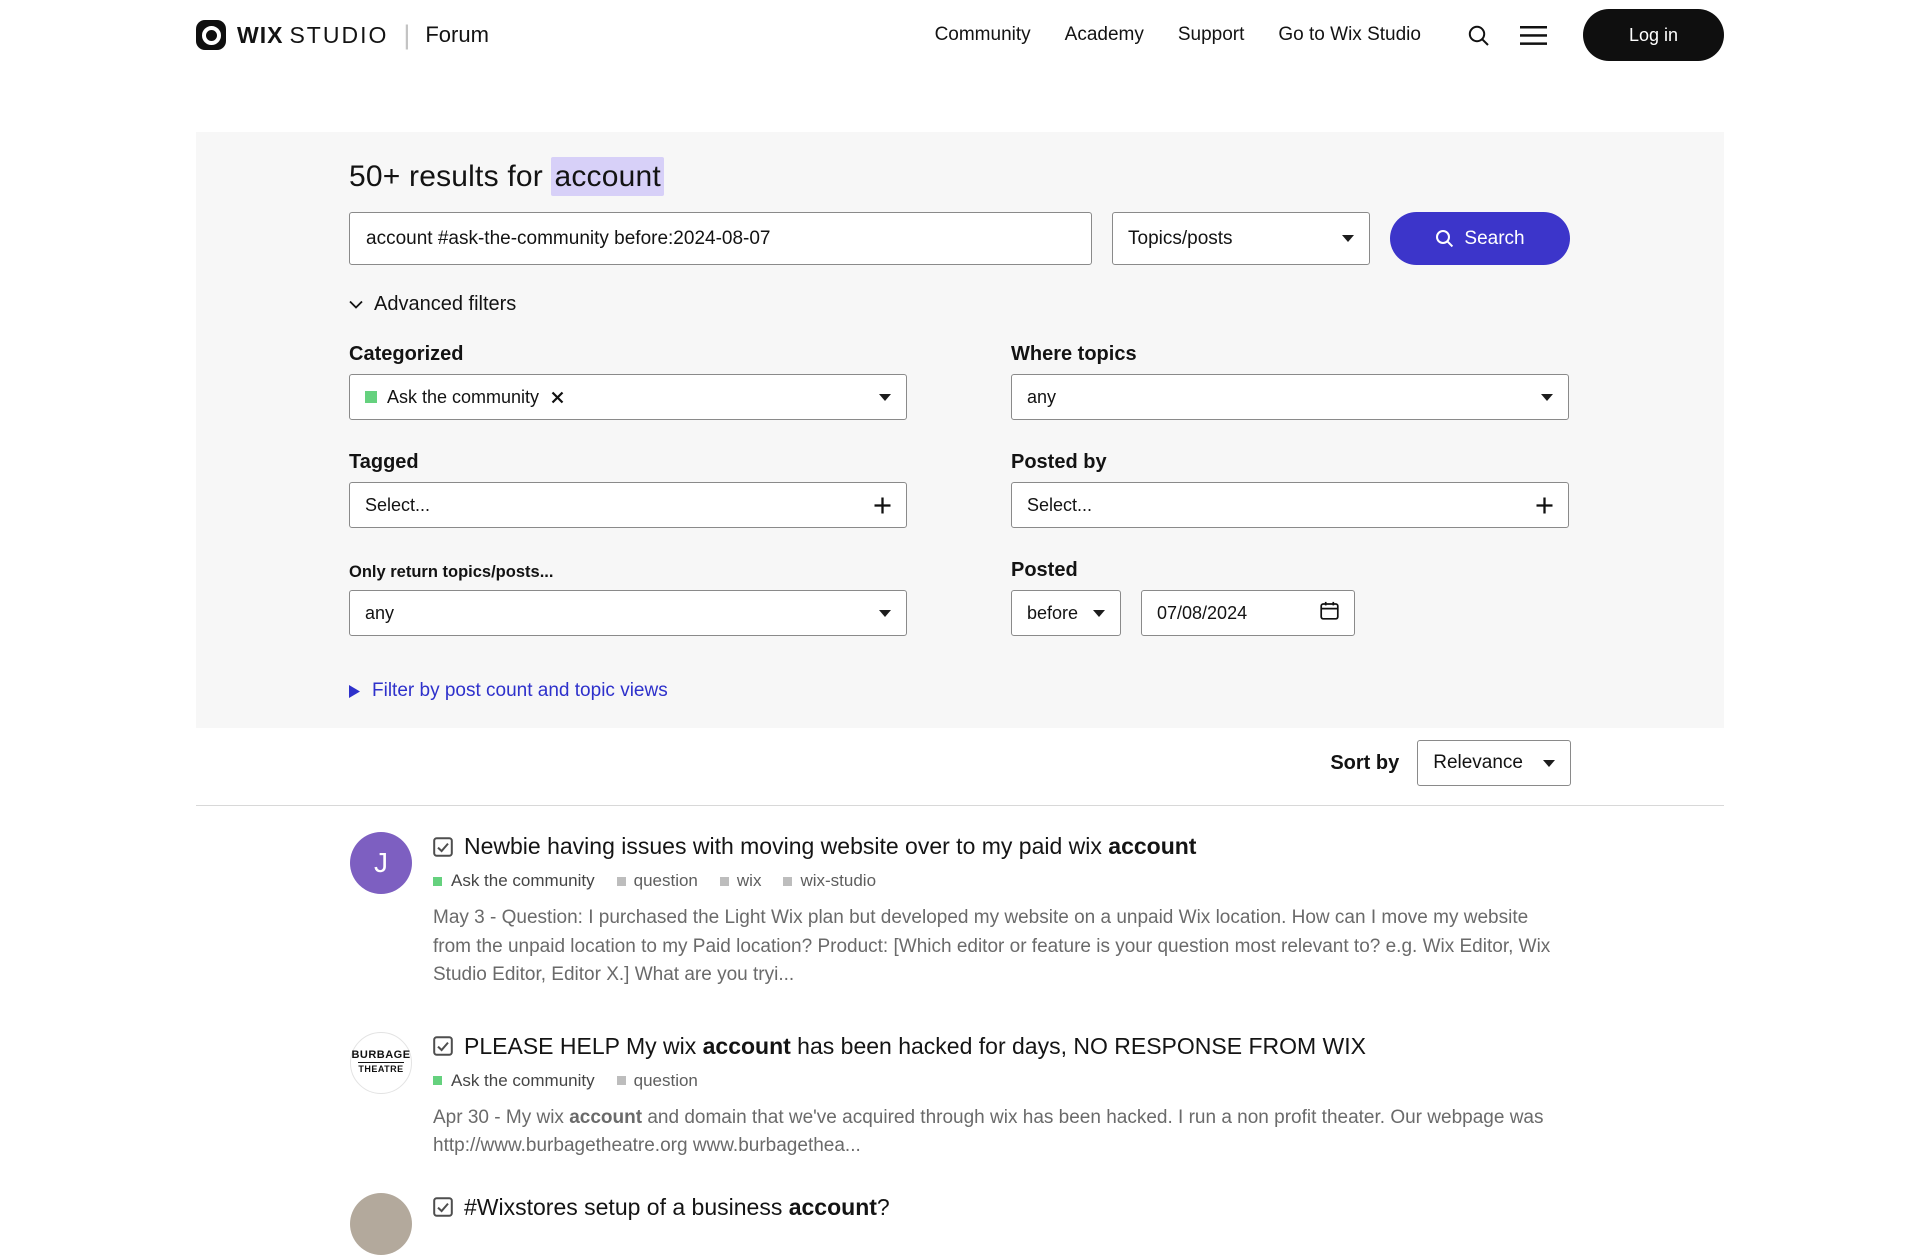 Image resolution: width=1920 pixels, height=1255 pixels. What do you see at coordinates (1494, 238) in the screenshot?
I see `search-button-label: Search` at bounding box center [1494, 238].